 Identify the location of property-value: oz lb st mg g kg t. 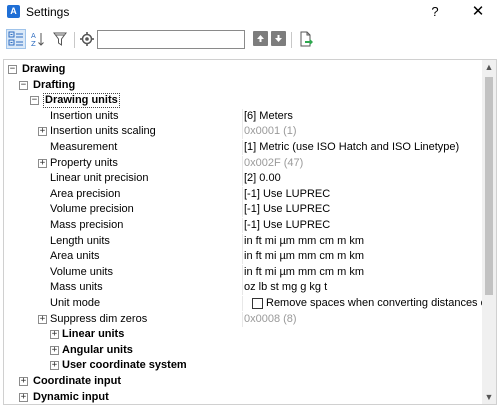
(285, 287).